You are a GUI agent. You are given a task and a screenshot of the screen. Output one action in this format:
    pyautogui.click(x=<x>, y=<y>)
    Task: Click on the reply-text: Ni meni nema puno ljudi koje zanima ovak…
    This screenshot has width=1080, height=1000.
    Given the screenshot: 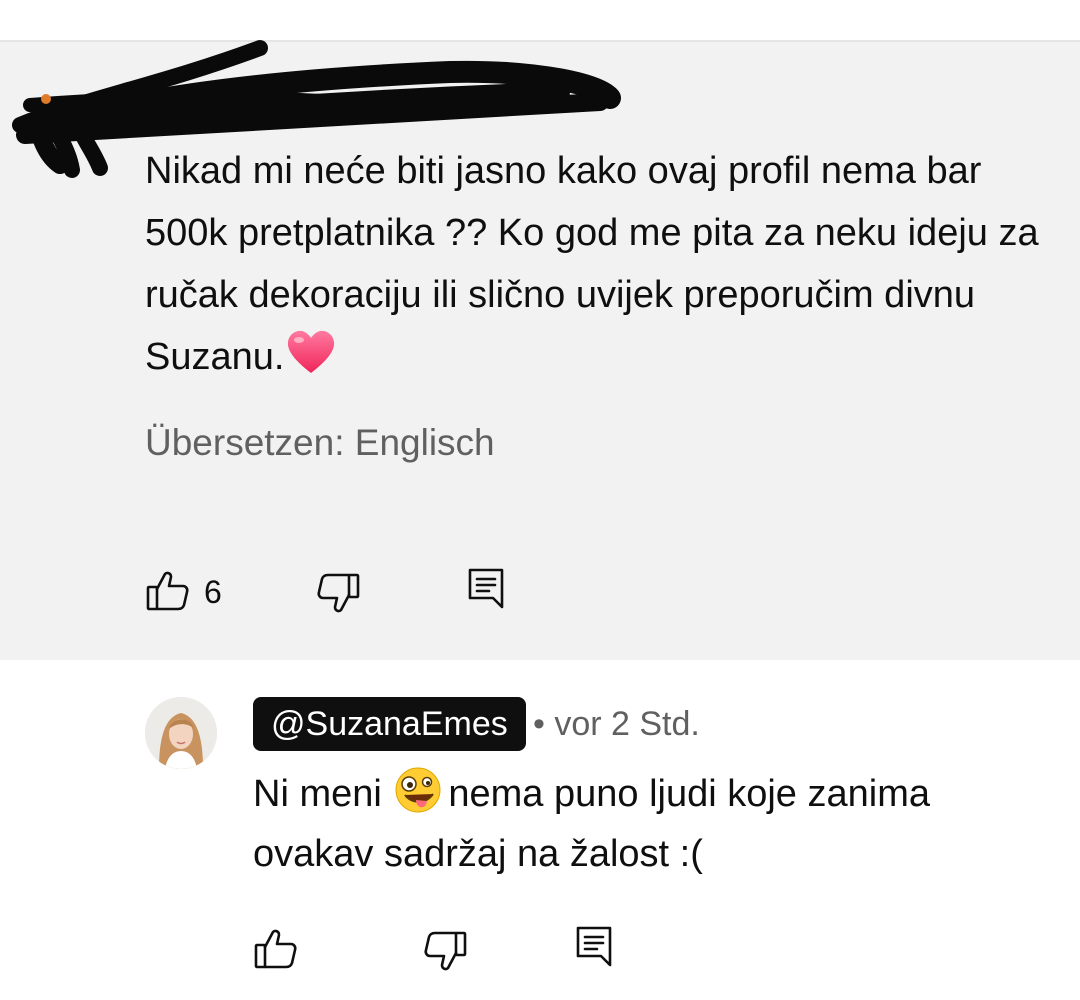 What is the action you would take?
    pyautogui.click(x=648, y=824)
    